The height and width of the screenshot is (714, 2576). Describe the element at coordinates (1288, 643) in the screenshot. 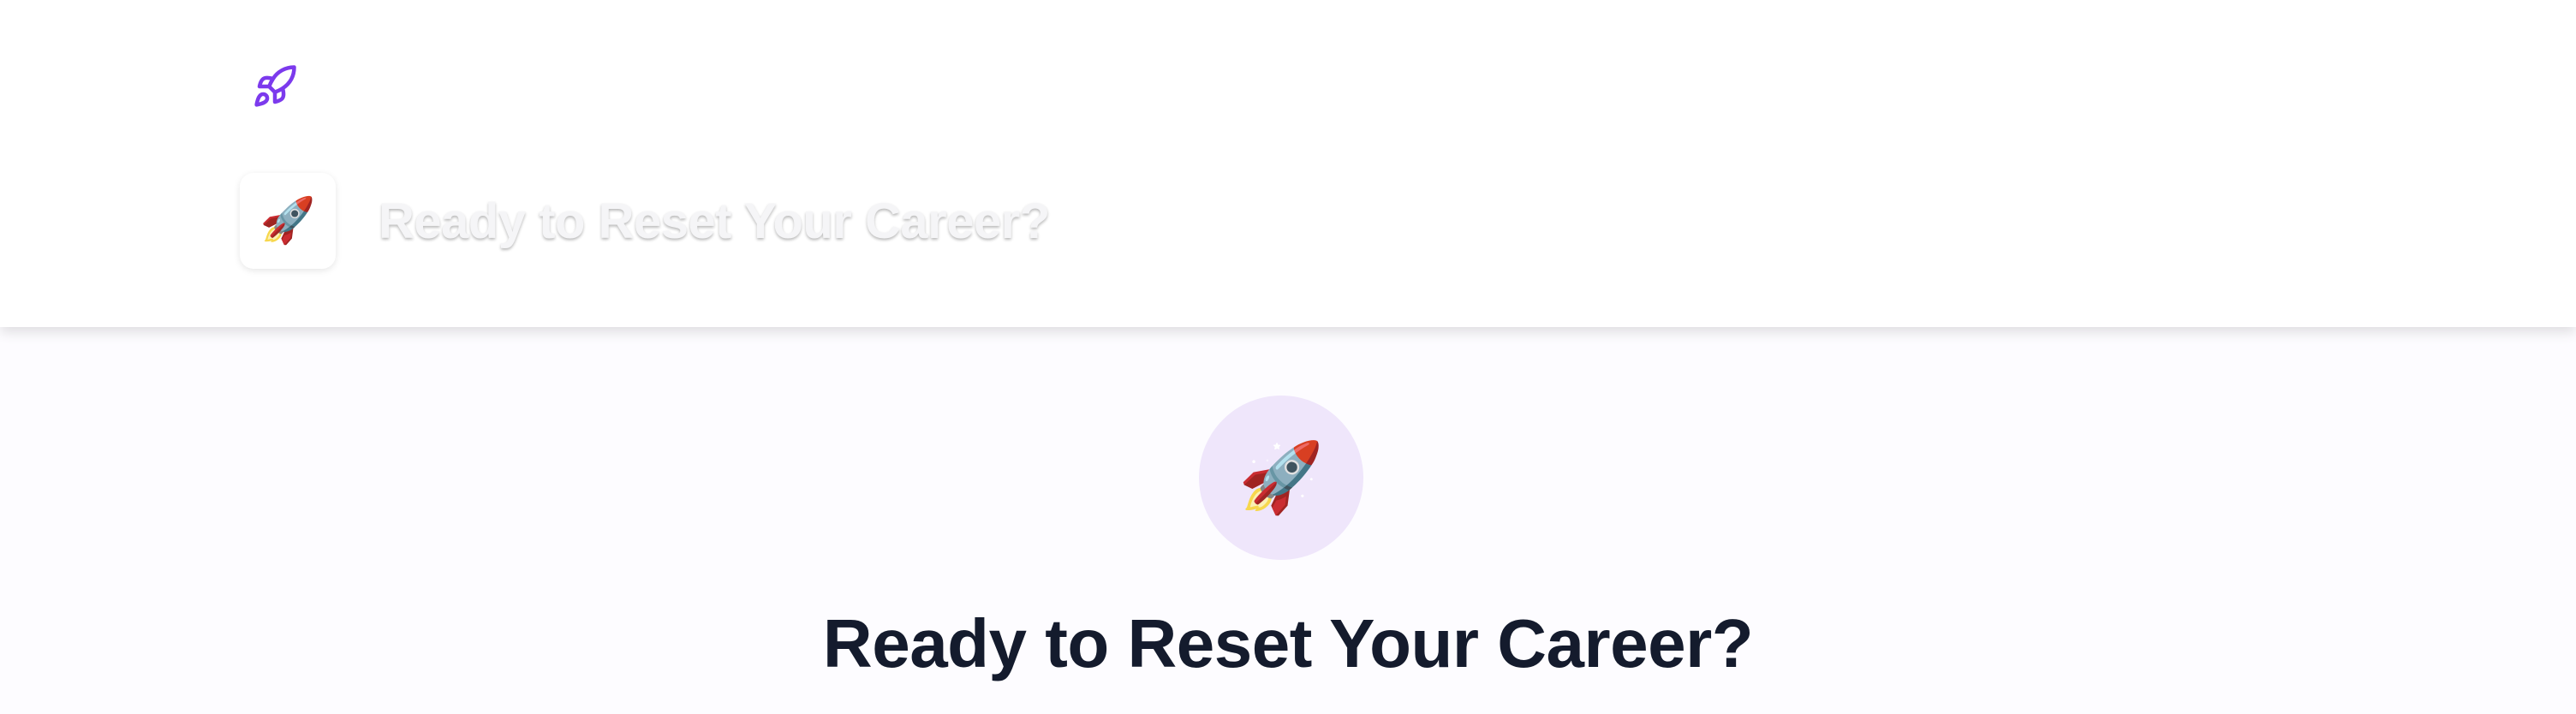

I see `hero-title: Ready to Reset Your Career?` at that location.